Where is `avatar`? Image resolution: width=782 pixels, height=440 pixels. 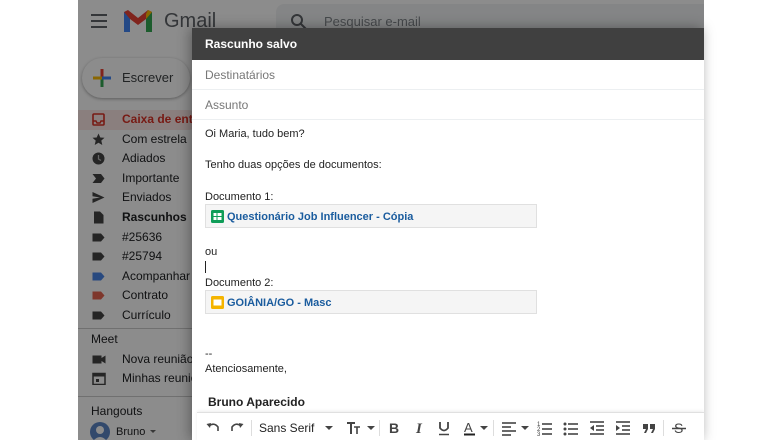
avatar is located at coordinates (100, 431).